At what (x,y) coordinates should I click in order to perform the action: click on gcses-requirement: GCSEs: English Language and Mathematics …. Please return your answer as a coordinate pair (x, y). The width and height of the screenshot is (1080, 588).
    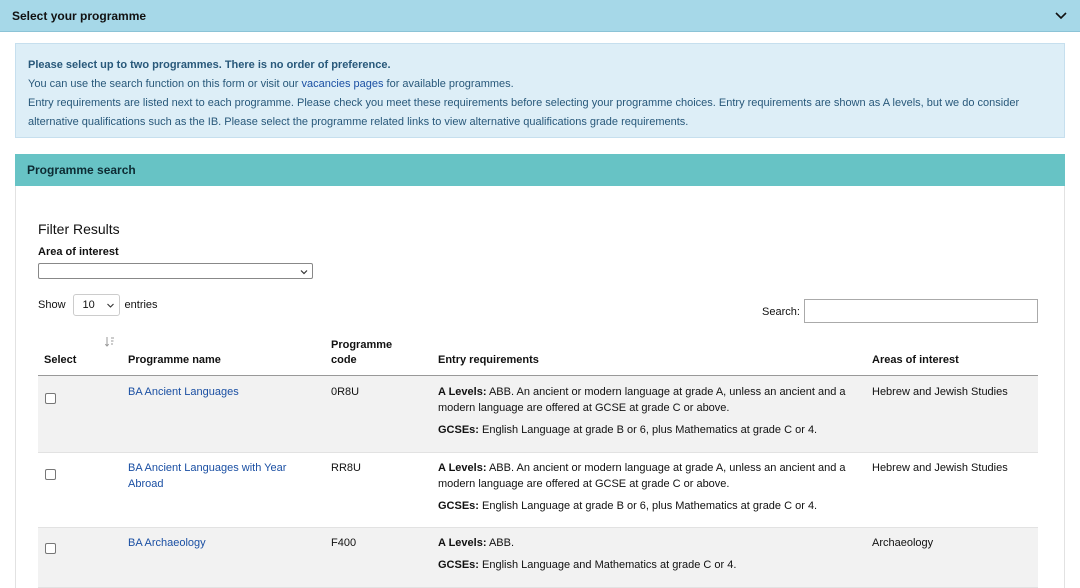
    Looking at the image, I should click on (648, 565).